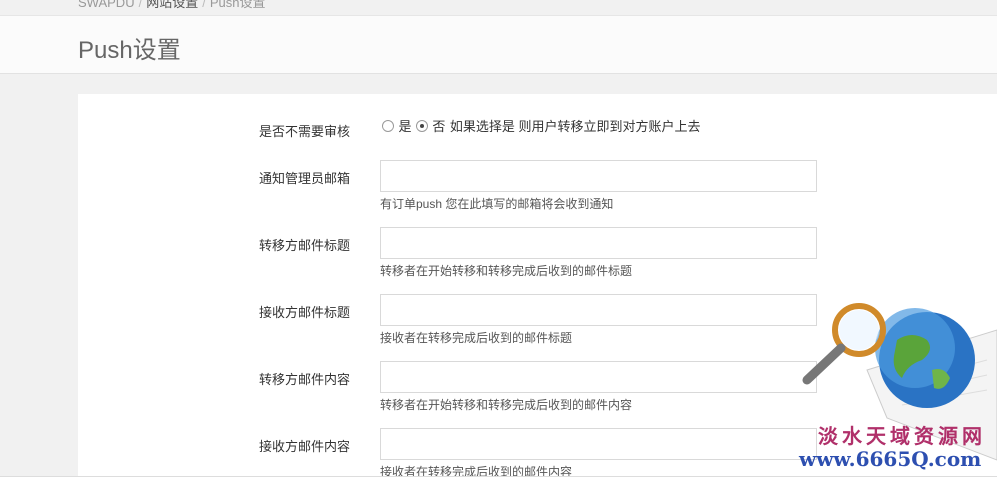  Describe the element at coordinates (598, 243) in the screenshot. I see `sender-subject-input` at that location.